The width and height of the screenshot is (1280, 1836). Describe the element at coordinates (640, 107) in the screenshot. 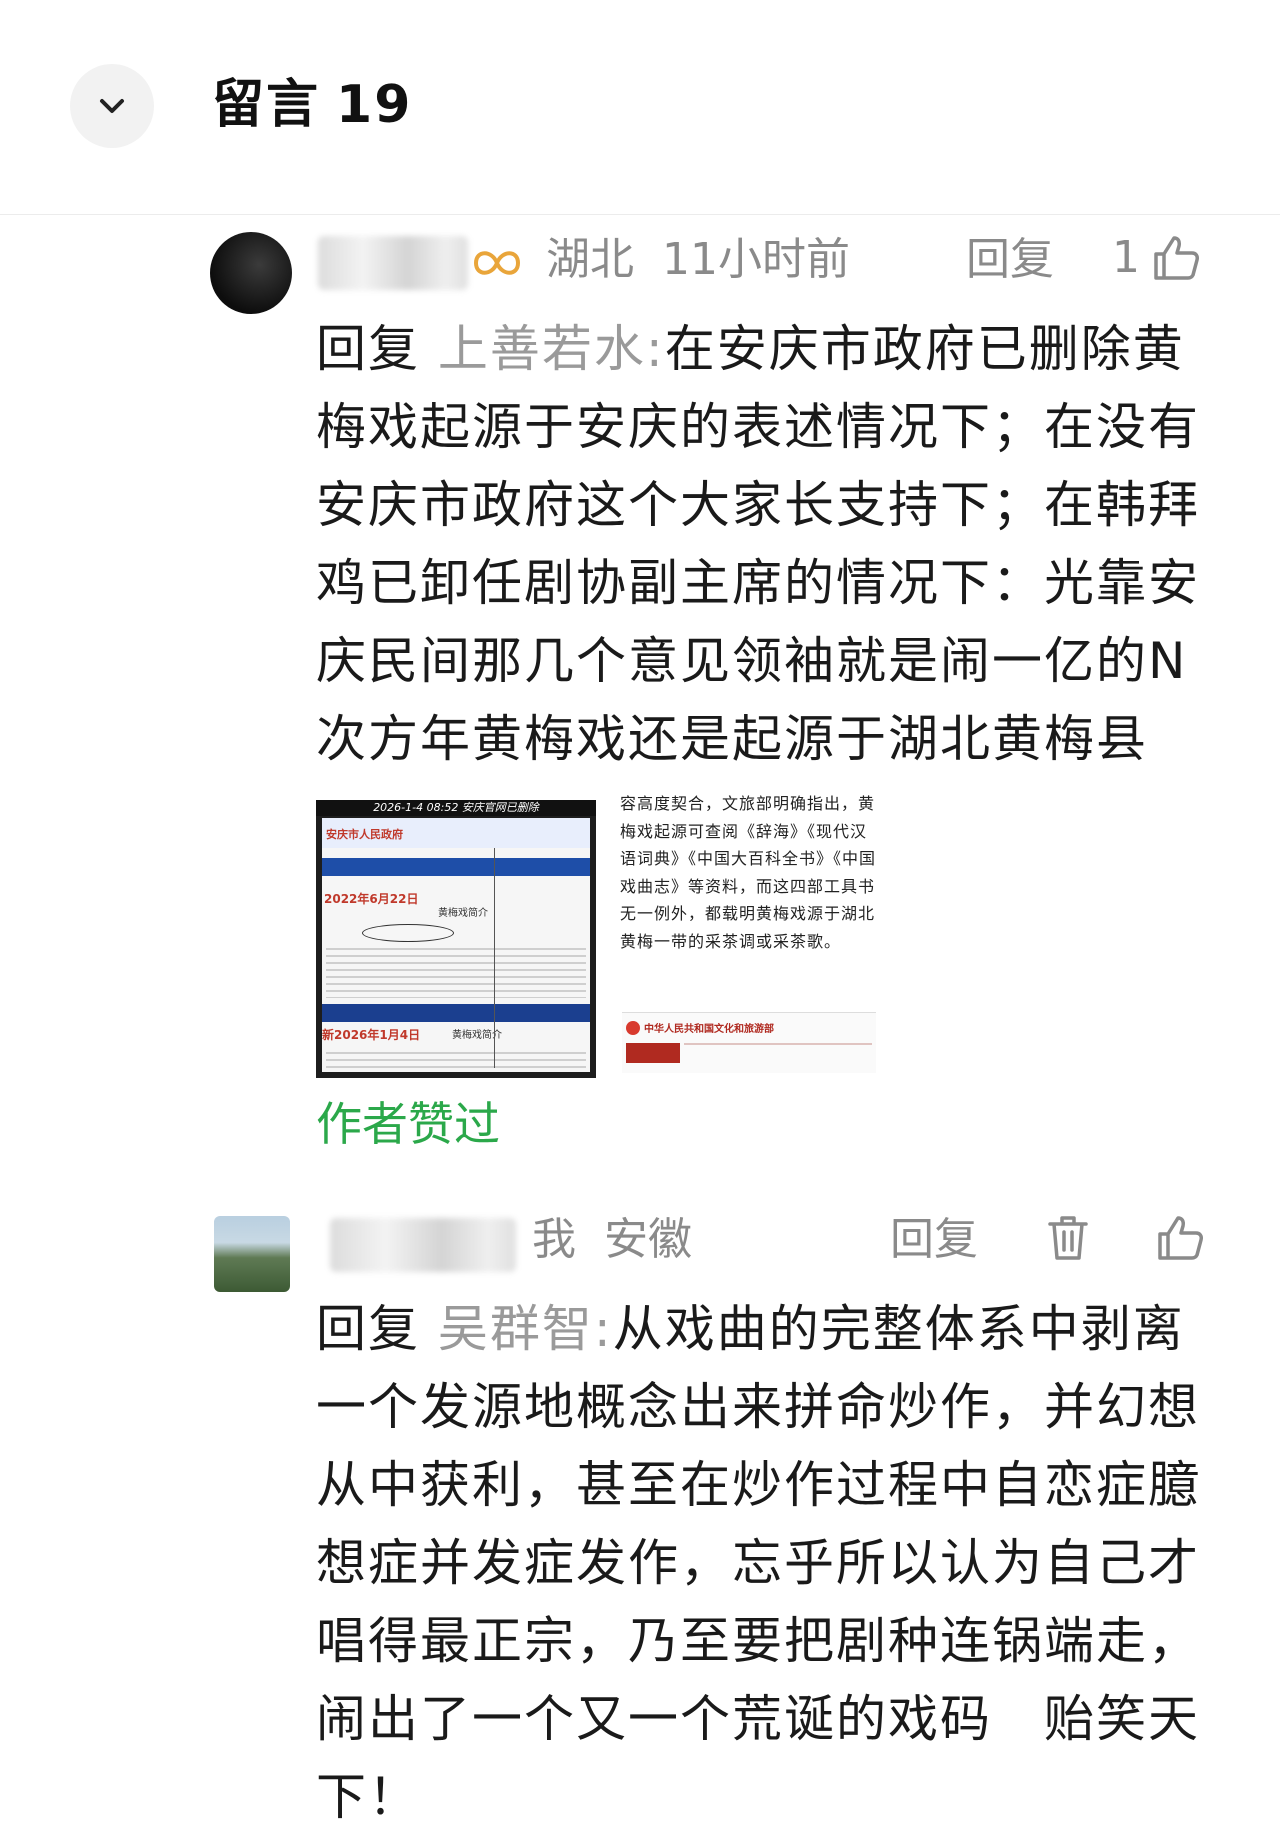

I see `comments-header: 留言 19` at that location.